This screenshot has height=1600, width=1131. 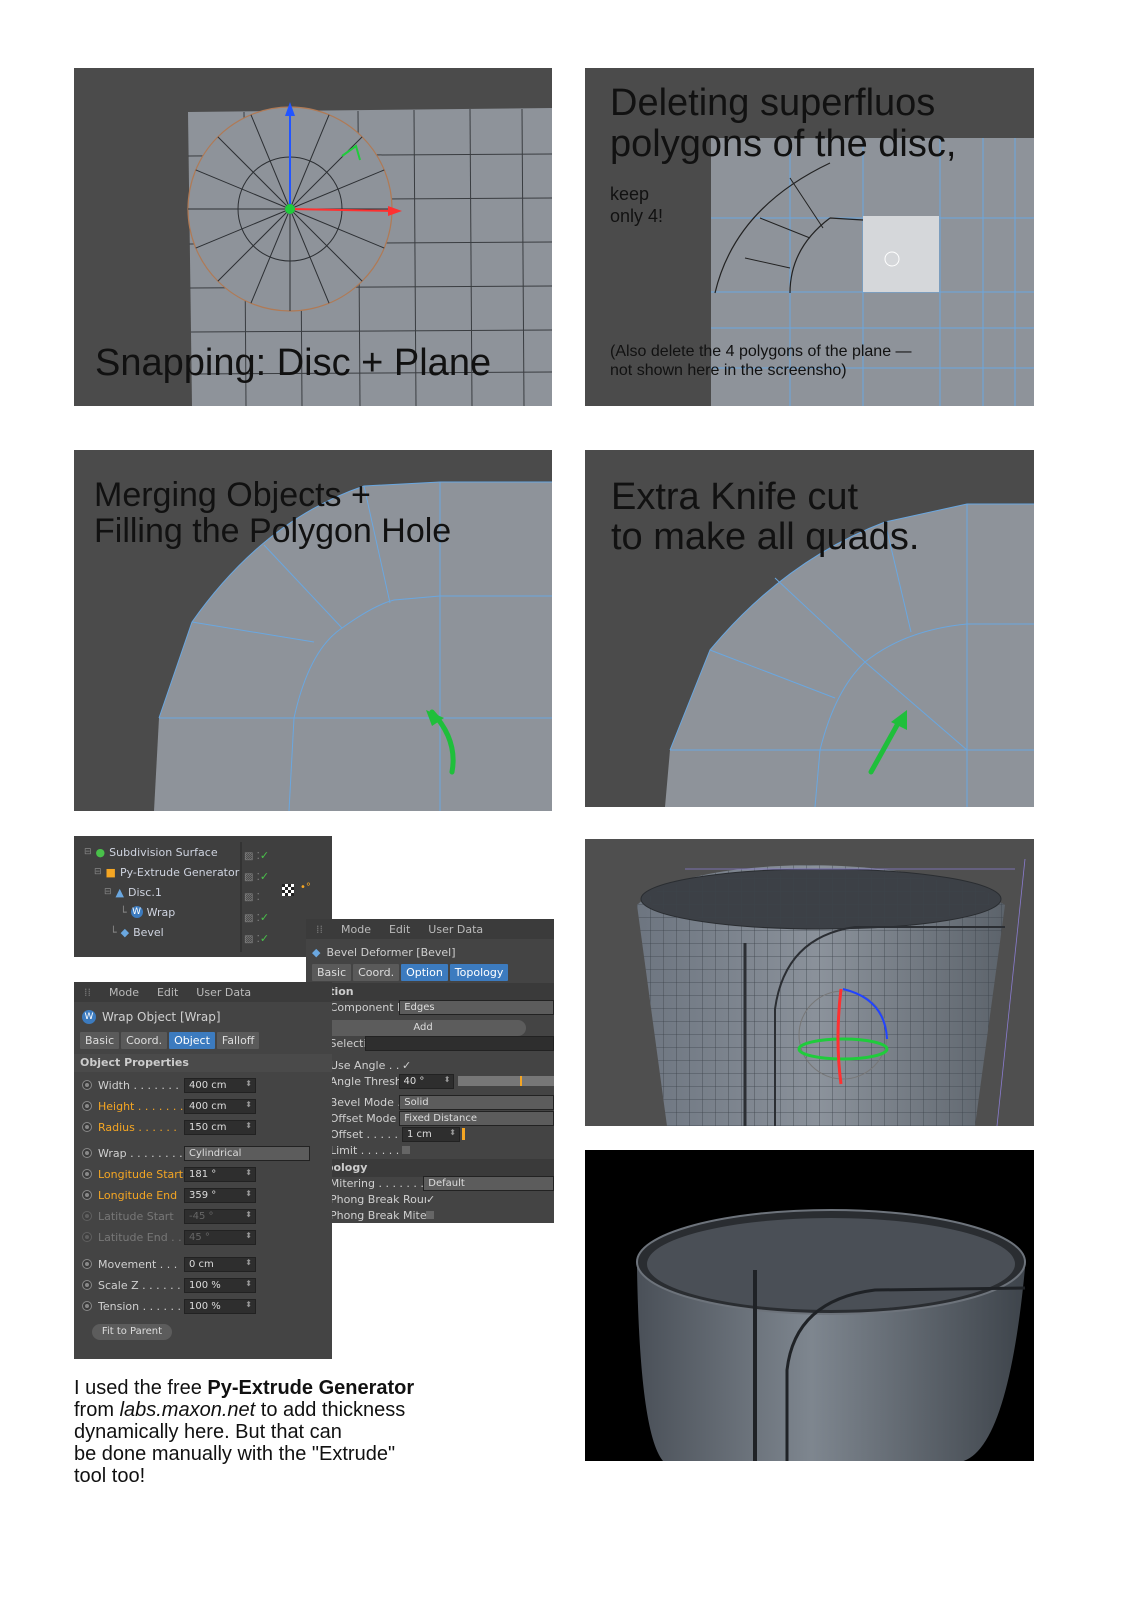 What do you see at coordinates (220, 1216) in the screenshot?
I see `latitude-start-field: -45 ° ⬍` at bounding box center [220, 1216].